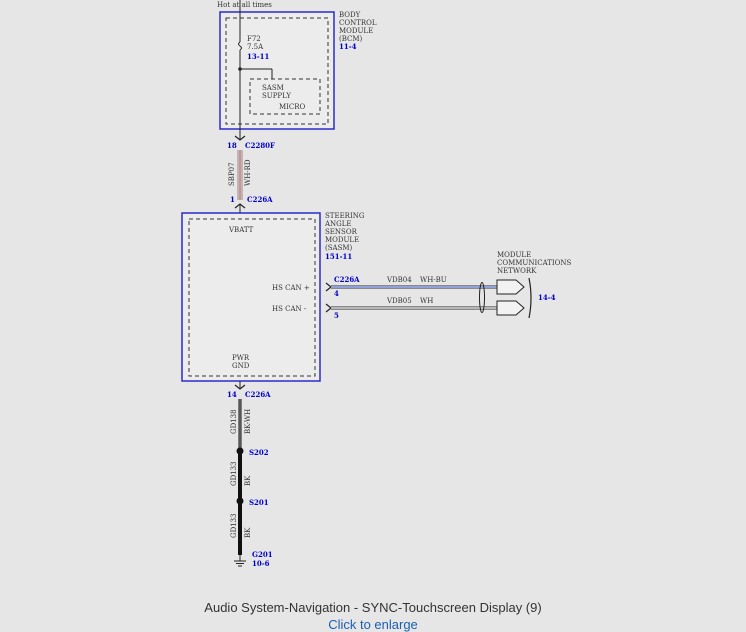 This screenshot has width=746, height=632. What do you see at coordinates (399, 301) in the screenshot?
I see `wire-vdb05-circuit: VDB05` at bounding box center [399, 301].